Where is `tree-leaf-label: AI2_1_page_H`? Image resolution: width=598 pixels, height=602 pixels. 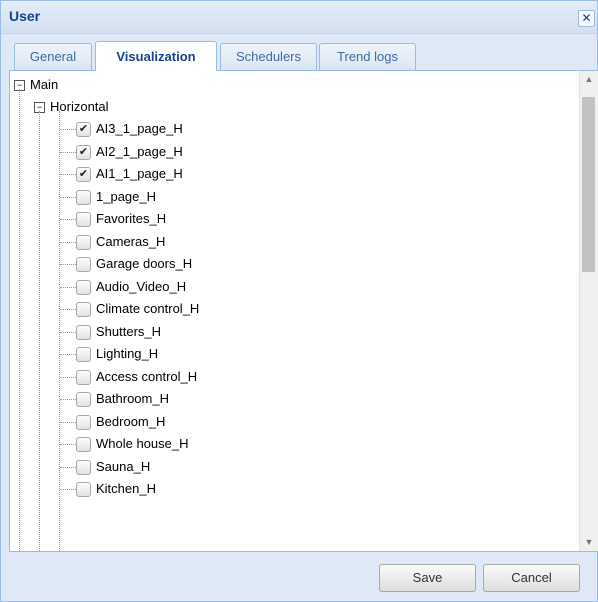
tree-leaf-label: AI2_1_page_H is located at coordinates (139, 151).